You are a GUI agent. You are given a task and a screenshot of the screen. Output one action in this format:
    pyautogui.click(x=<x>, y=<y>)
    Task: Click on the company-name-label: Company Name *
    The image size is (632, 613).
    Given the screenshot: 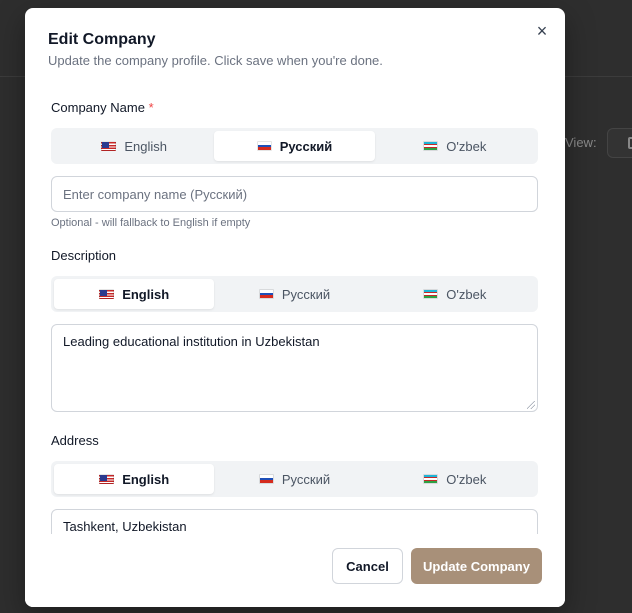 What is the action you would take?
    pyautogui.click(x=294, y=109)
    